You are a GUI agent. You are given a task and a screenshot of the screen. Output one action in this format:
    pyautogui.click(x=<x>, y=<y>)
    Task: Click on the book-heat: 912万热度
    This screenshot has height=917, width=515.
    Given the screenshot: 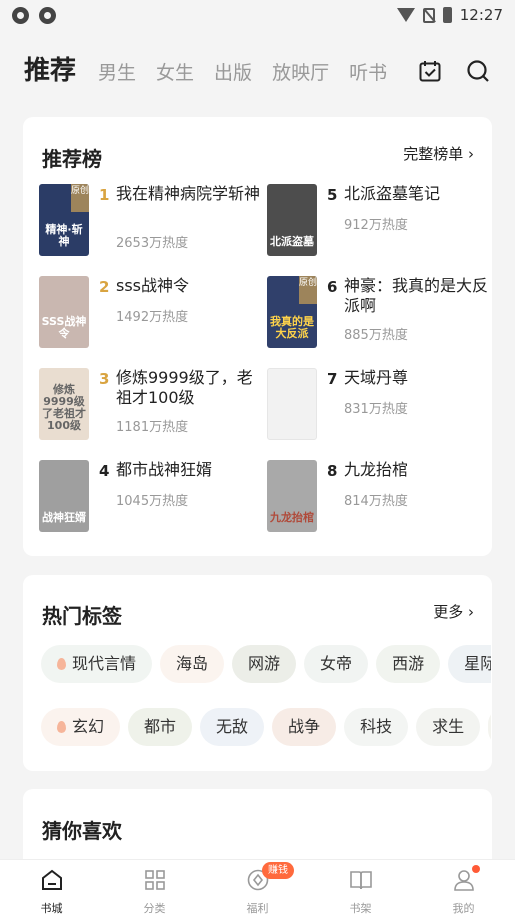 What is the action you would take?
    pyautogui.click(x=376, y=225)
    